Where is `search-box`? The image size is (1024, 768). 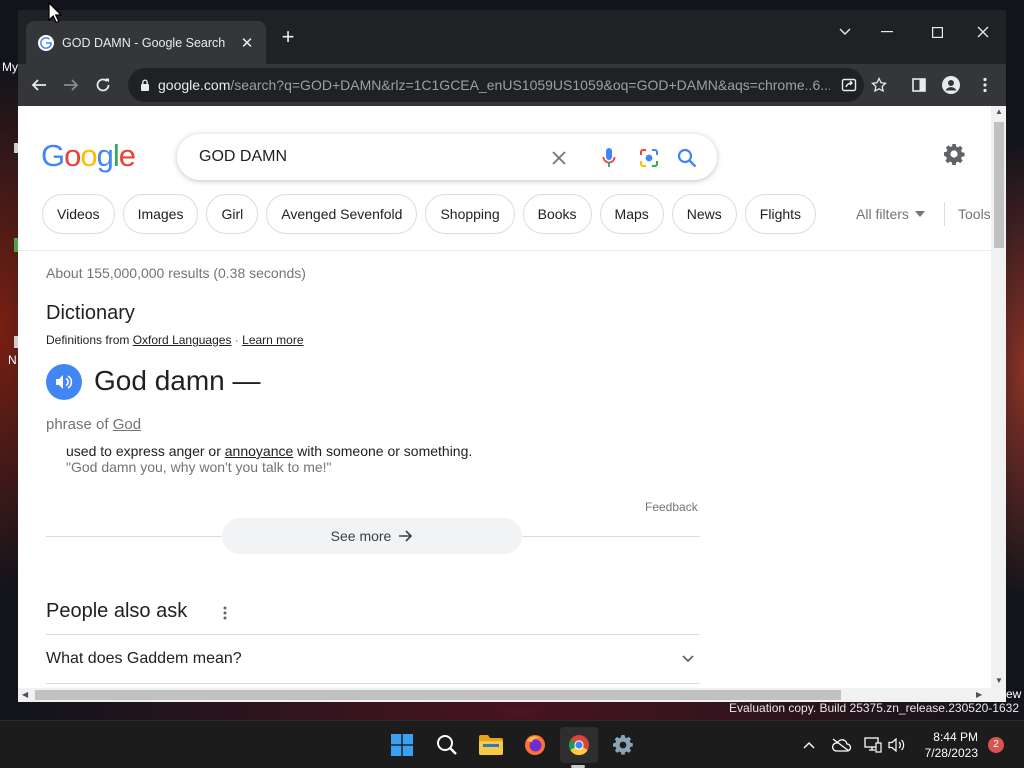
search-box is located at coordinates (447, 157).